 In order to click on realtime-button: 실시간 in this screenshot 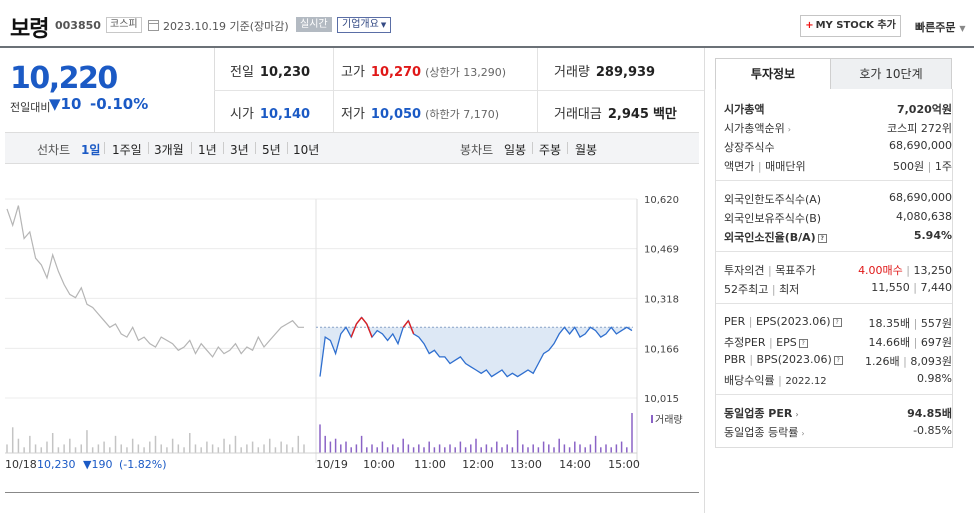, I will do `click(314, 24)`.